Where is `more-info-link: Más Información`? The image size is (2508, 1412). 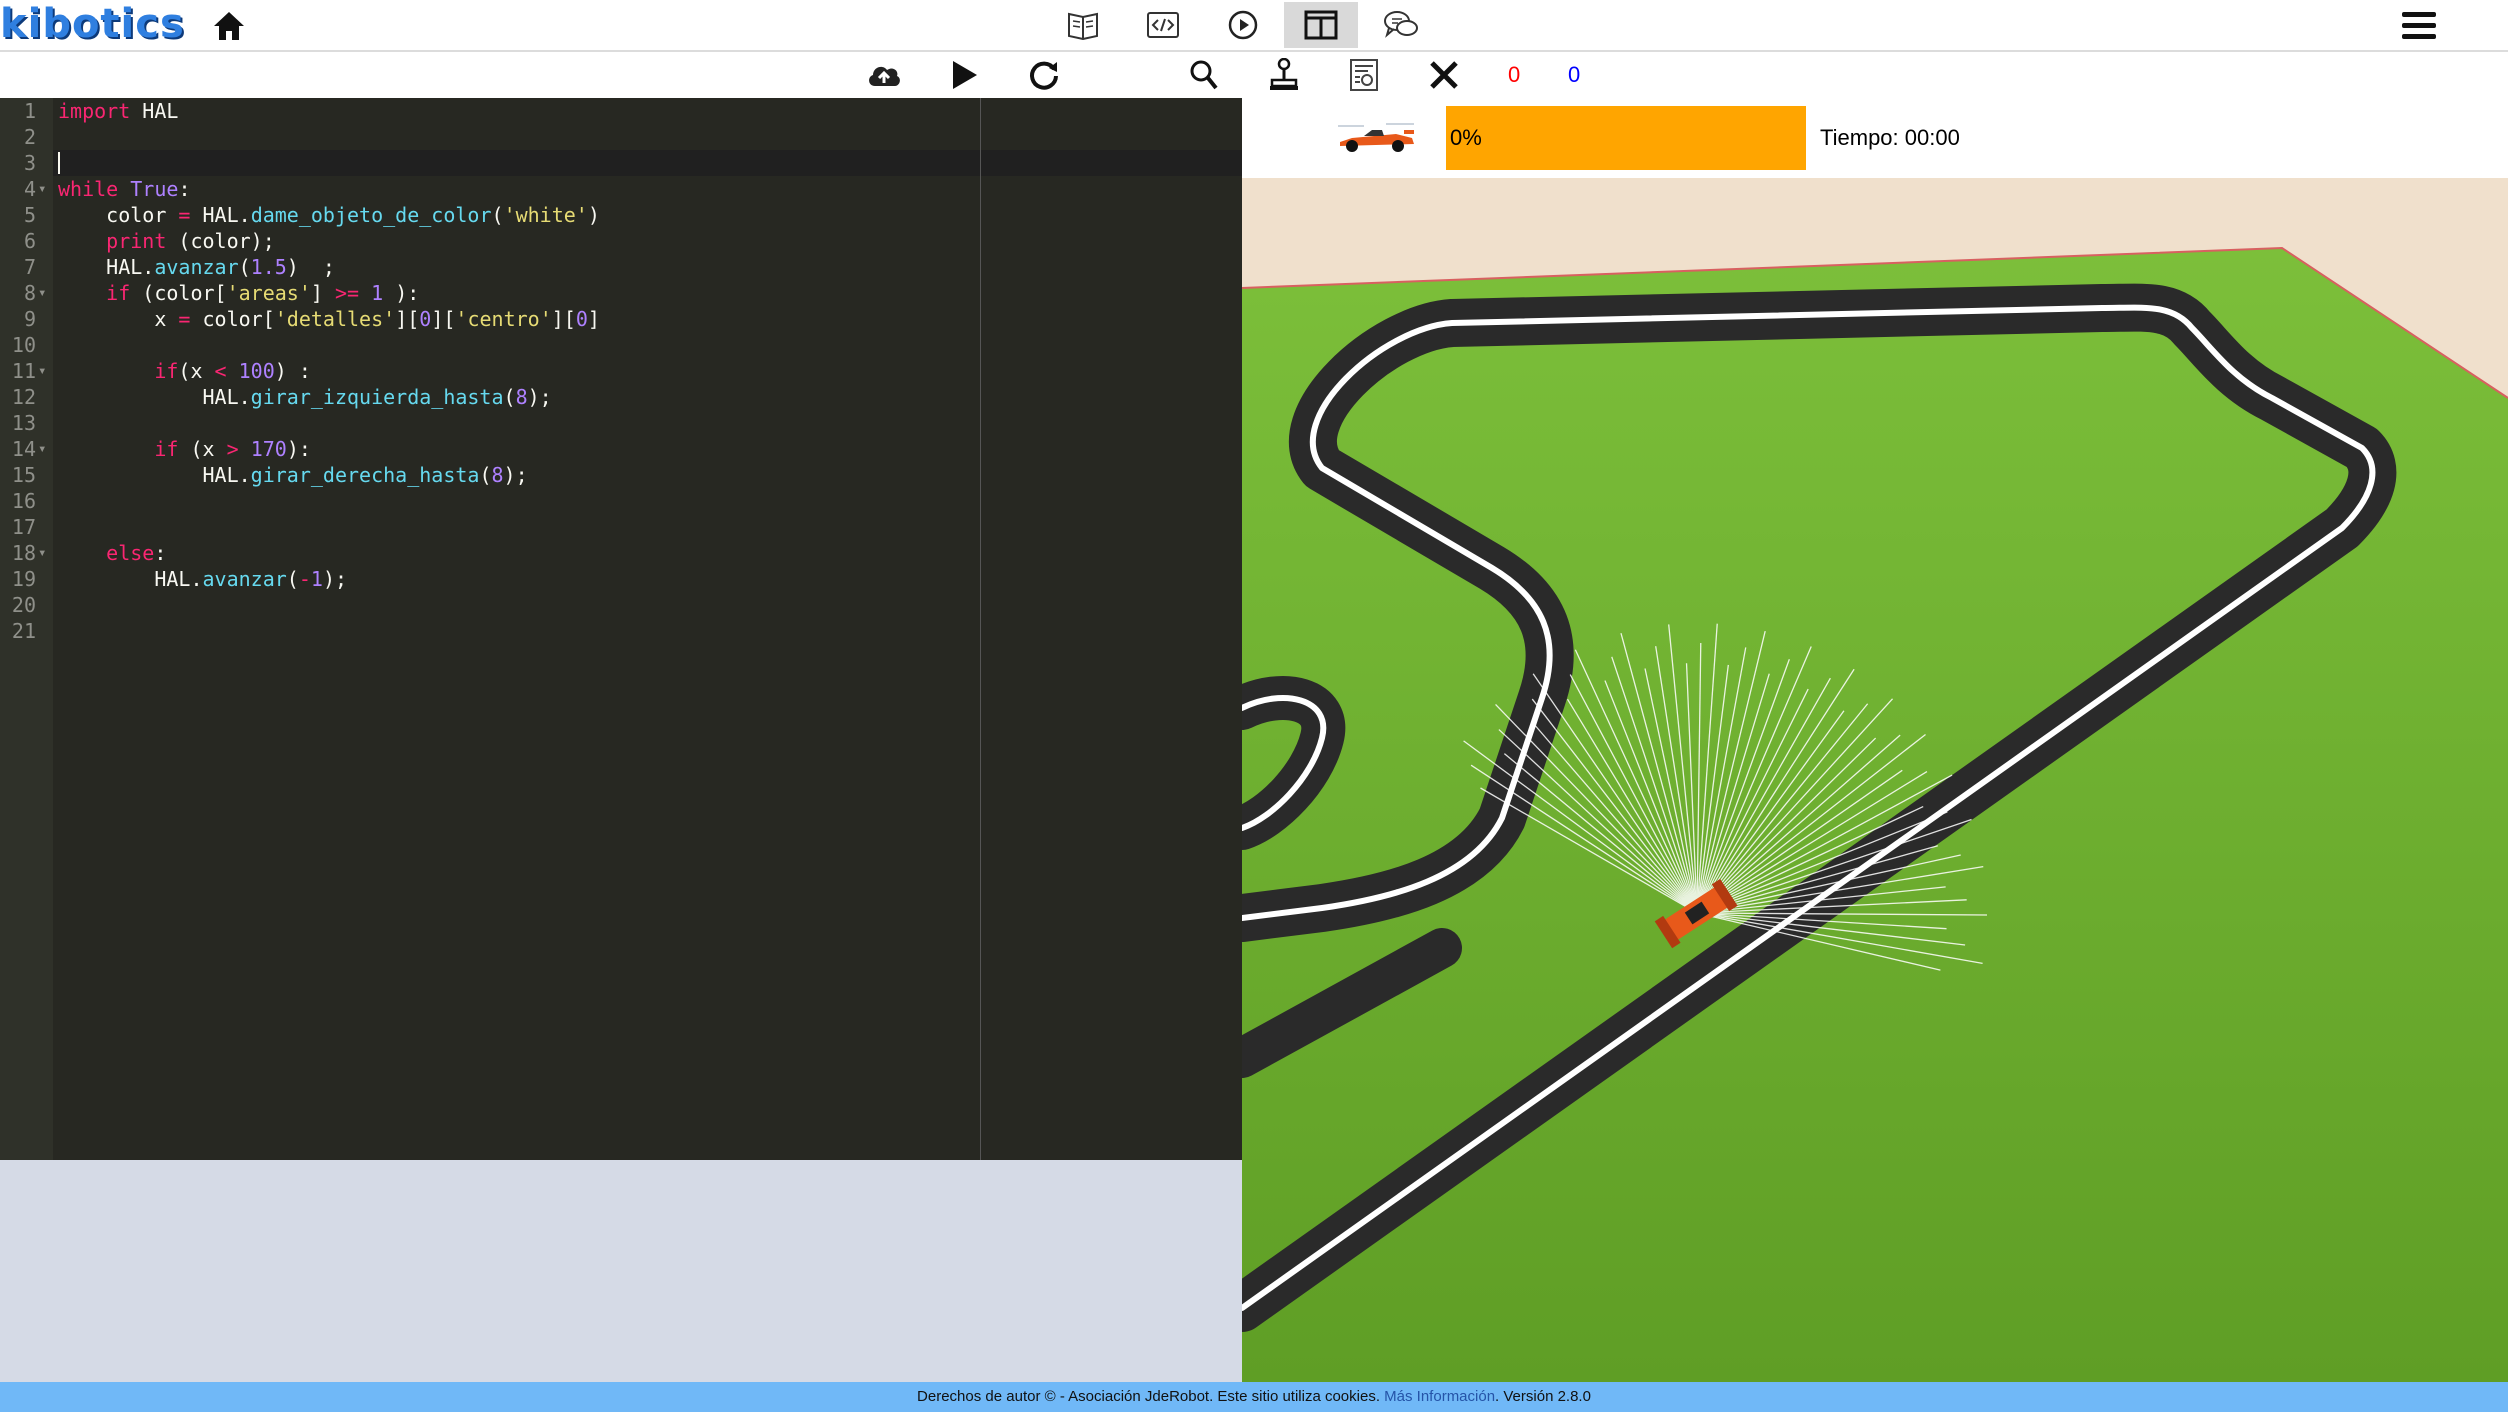 more-info-link: Más Información is located at coordinates (1439, 1396).